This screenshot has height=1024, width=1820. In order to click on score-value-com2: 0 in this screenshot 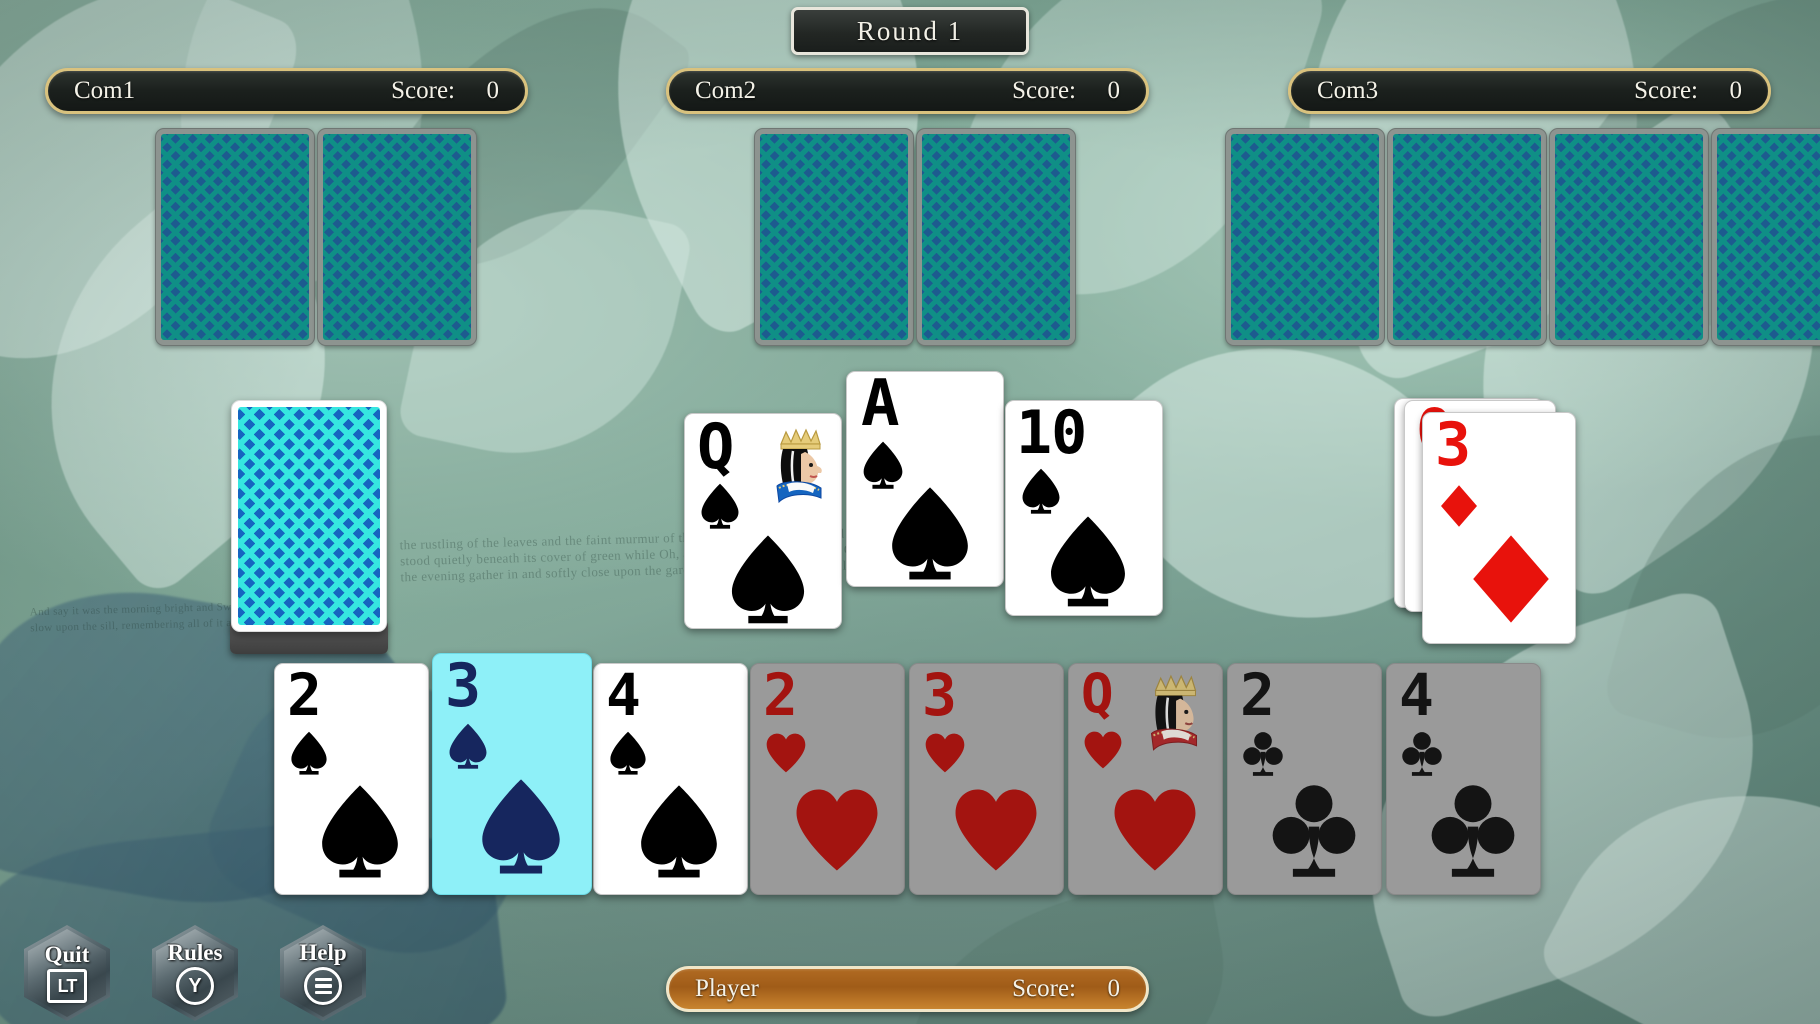, I will do `click(1114, 90)`.